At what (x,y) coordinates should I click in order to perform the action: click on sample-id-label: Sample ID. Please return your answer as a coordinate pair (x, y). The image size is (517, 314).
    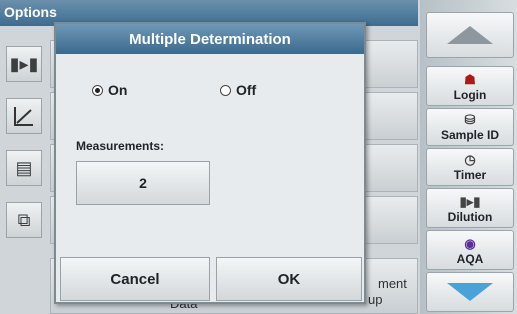
    Looking at the image, I should click on (470, 135).